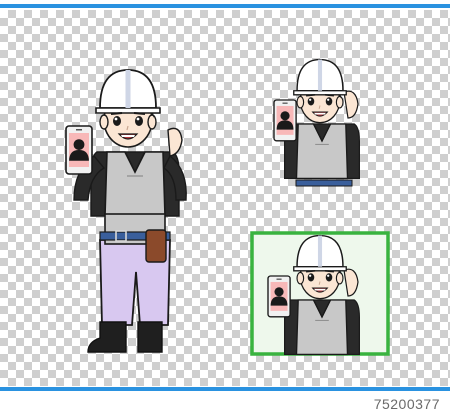 This screenshot has height=419, width=450. What do you see at coordinates (317, 123) in the screenshot?
I see `bust-worker-top` at bounding box center [317, 123].